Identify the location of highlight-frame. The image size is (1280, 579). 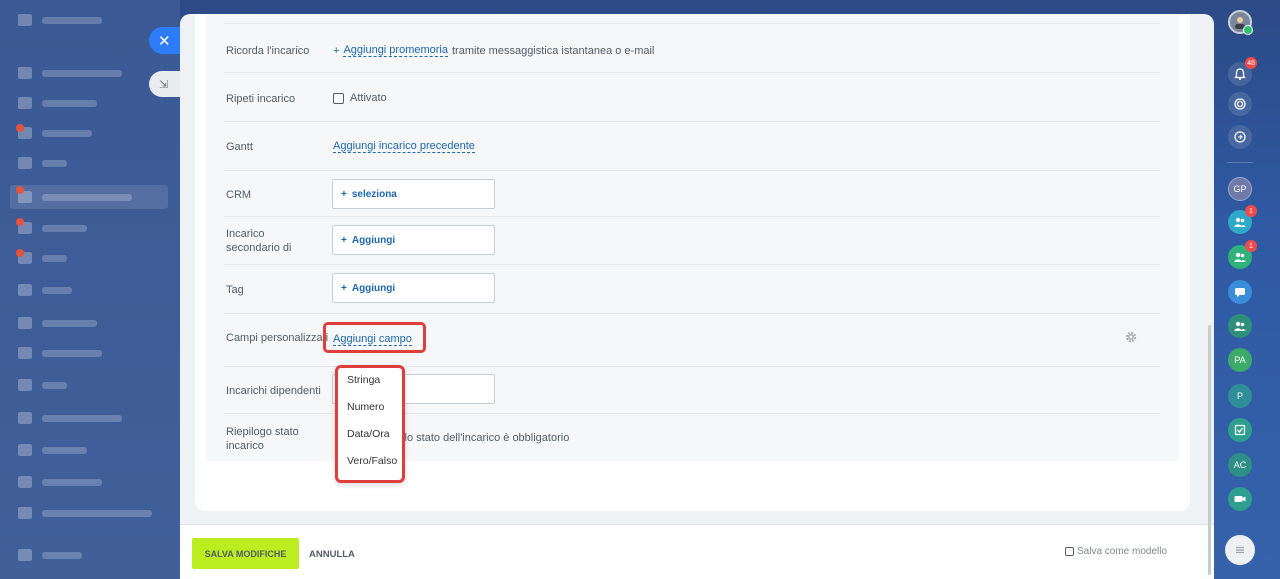
(374, 337).